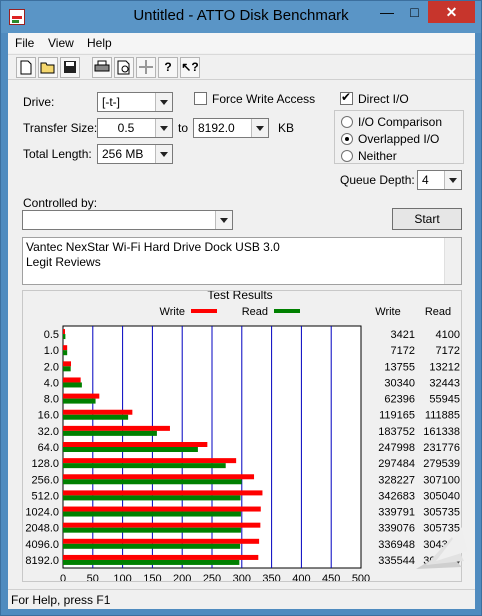 The image size is (482, 616). I want to click on results-title: Test Results, so click(239, 296).